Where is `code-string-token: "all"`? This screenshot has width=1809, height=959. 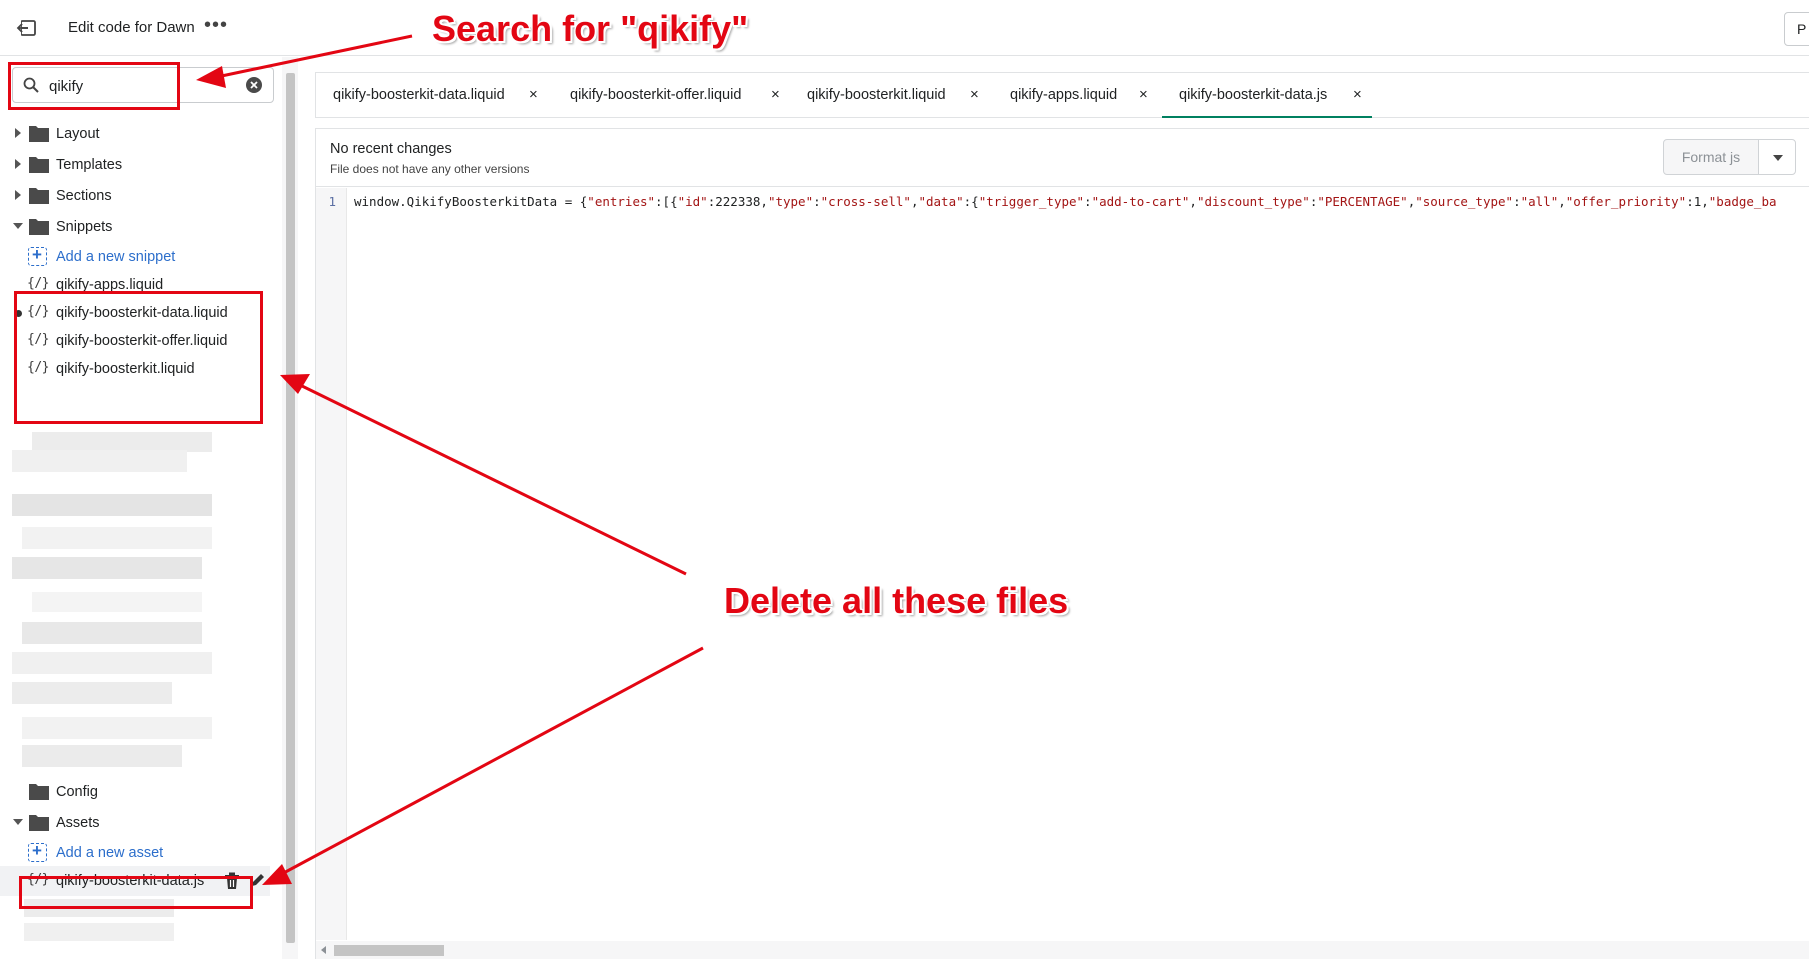
code-string-token: "all" is located at coordinates (1539, 201).